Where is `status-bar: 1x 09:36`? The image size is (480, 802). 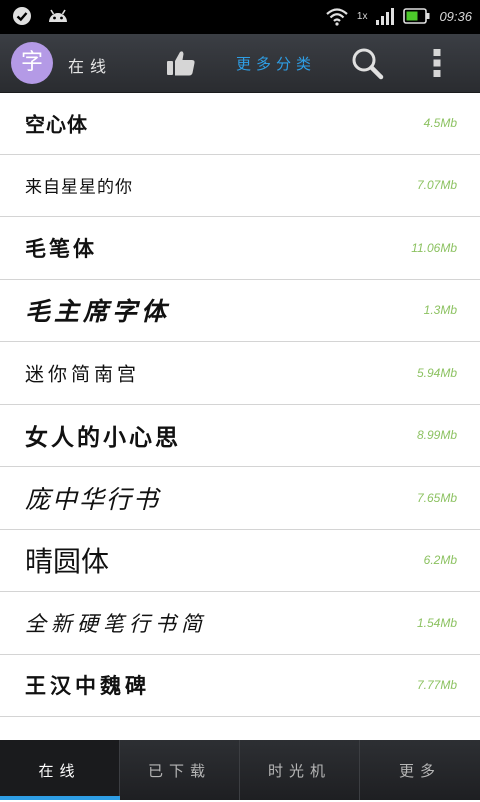 status-bar: 1x 09:36 is located at coordinates (240, 17).